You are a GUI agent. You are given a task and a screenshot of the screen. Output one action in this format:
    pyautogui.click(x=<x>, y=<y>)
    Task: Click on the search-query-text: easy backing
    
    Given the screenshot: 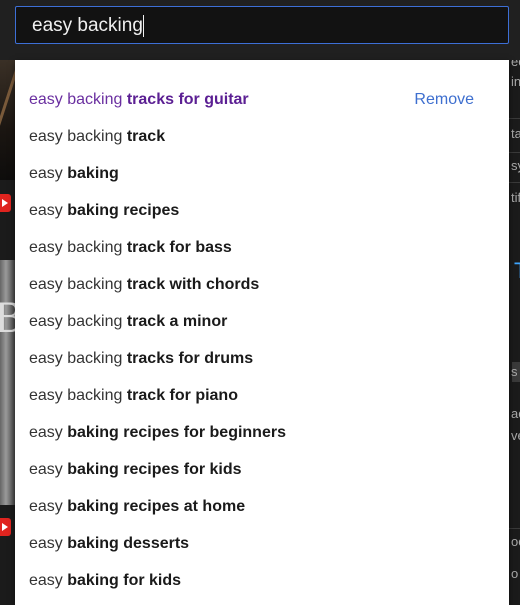 What is the action you would take?
    pyautogui.click(x=87, y=25)
    